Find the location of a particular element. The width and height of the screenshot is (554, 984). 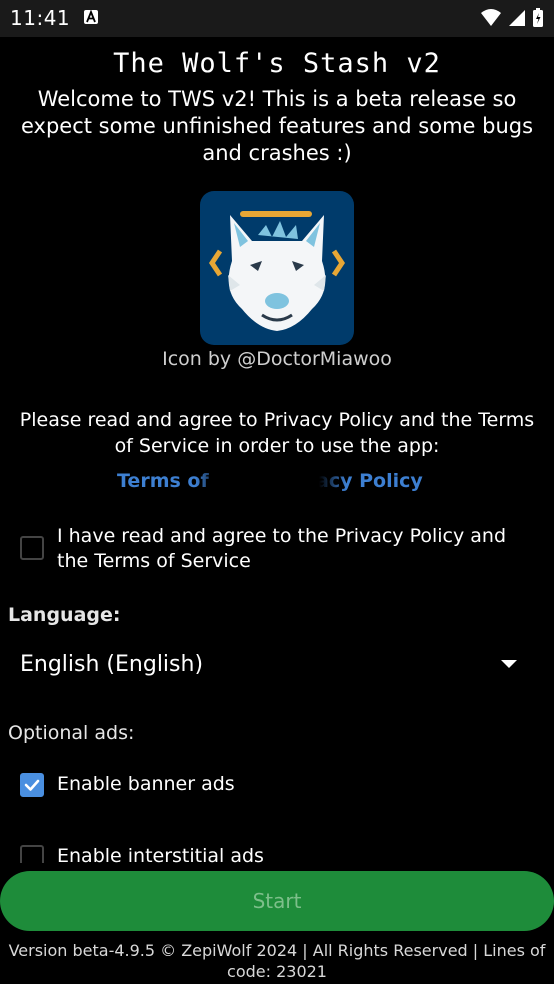

banner-ads-checkbox is located at coordinates (32, 785).